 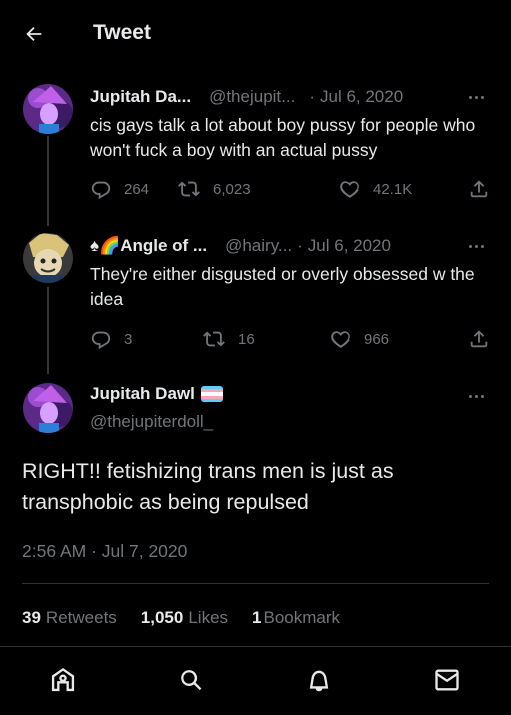 What do you see at coordinates (122, 32) in the screenshot?
I see `page-title: Tweet` at bounding box center [122, 32].